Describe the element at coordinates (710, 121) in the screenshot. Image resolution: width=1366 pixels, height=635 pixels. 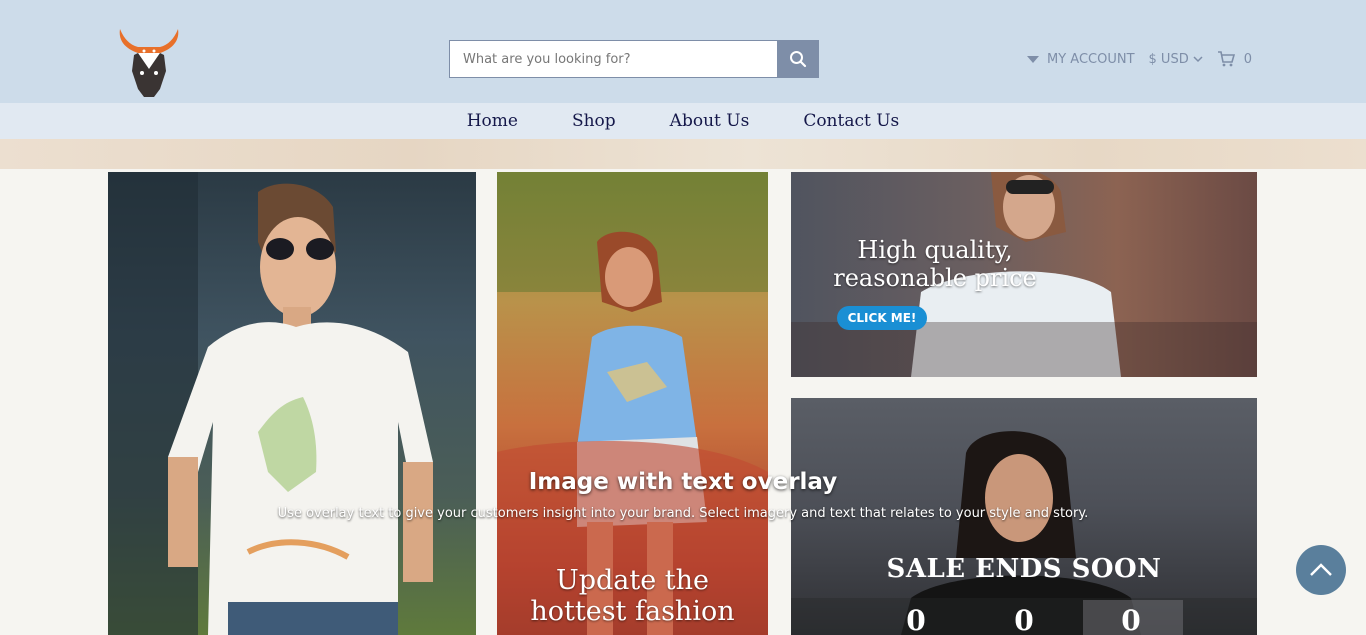
I see `nav-about-us: About Us` at that location.